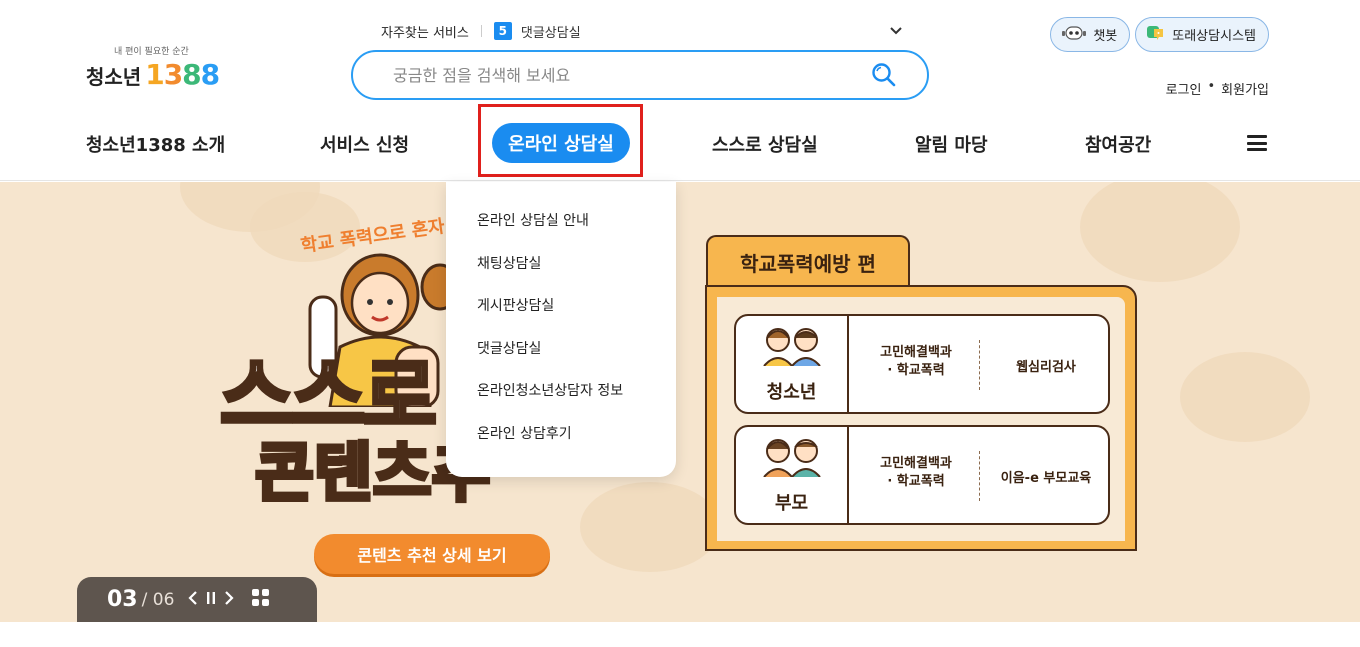 The height and width of the screenshot is (647, 1360). I want to click on nav-item-participation: 참여공간, so click(1118, 144).